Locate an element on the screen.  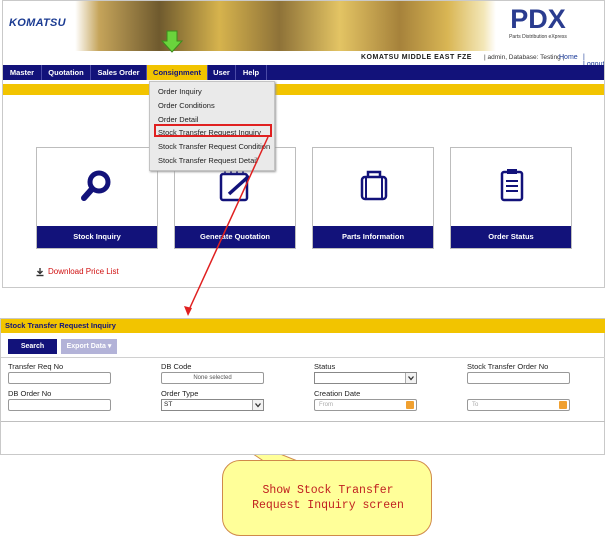
from-placeholder: From is located at coordinates (326, 405).